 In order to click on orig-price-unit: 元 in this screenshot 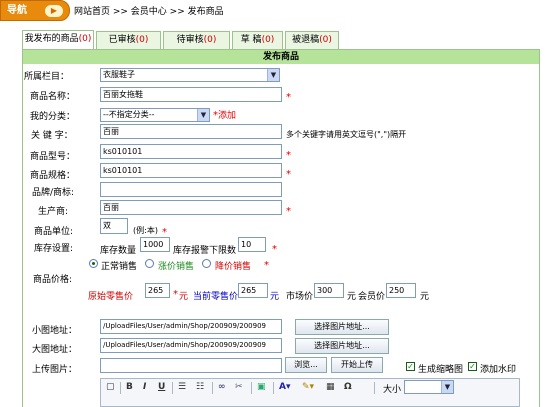, I will do `click(184, 297)`.